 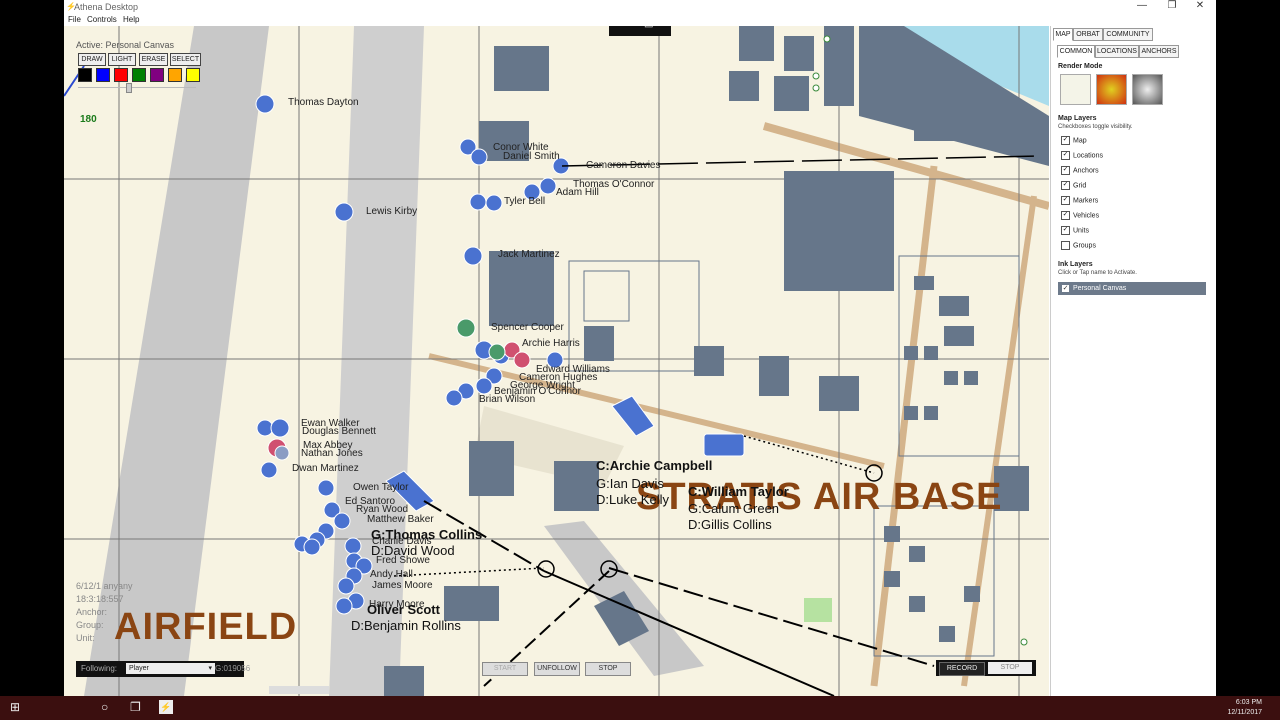 What do you see at coordinates (986, 668) in the screenshot?
I see `record-bar: RECORD STOP` at bounding box center [986, 668].